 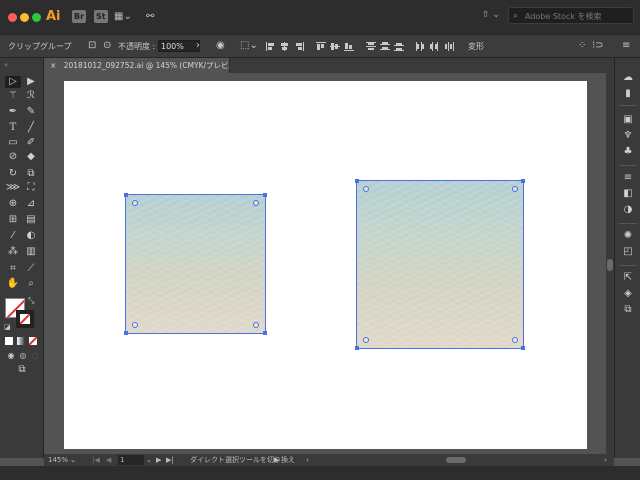 I want to click on brushes-icon: ♆, so click(x=628, y=136).